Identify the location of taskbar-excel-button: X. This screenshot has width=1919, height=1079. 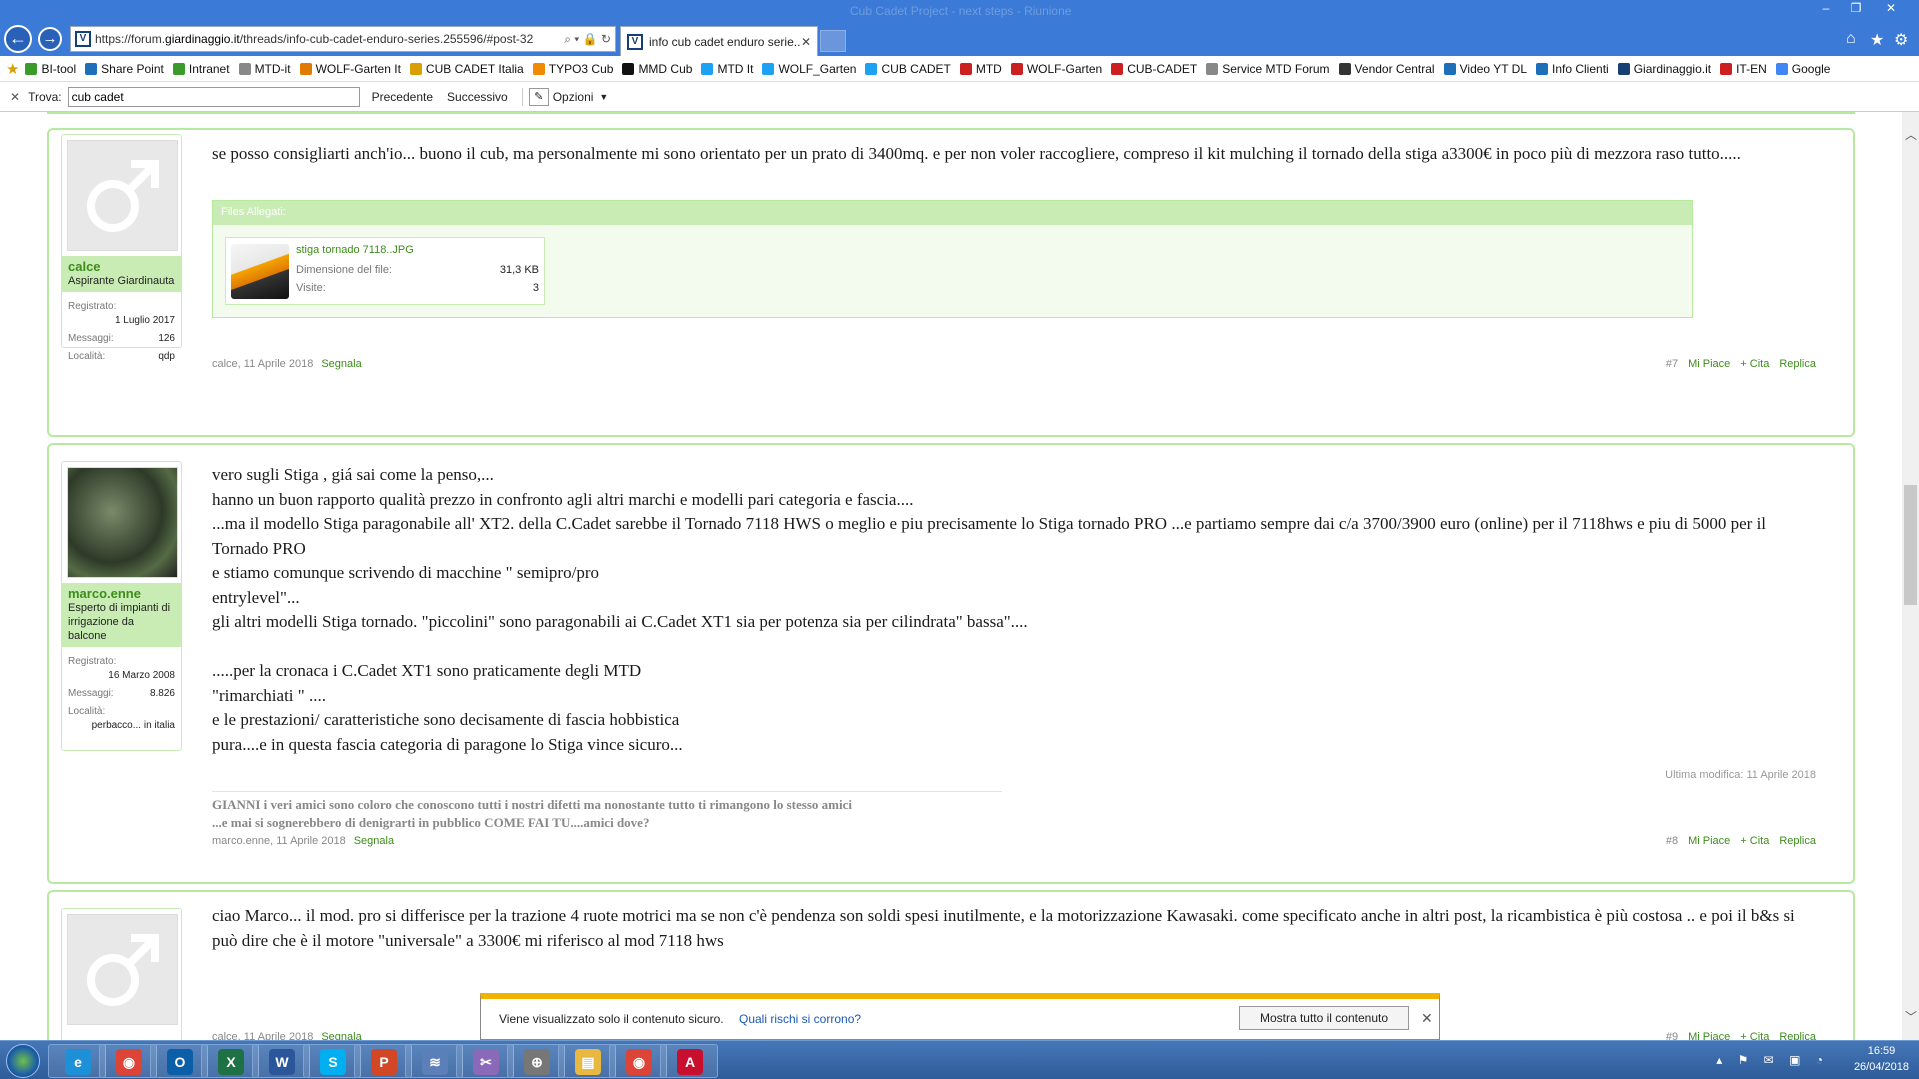
(230, 1061).